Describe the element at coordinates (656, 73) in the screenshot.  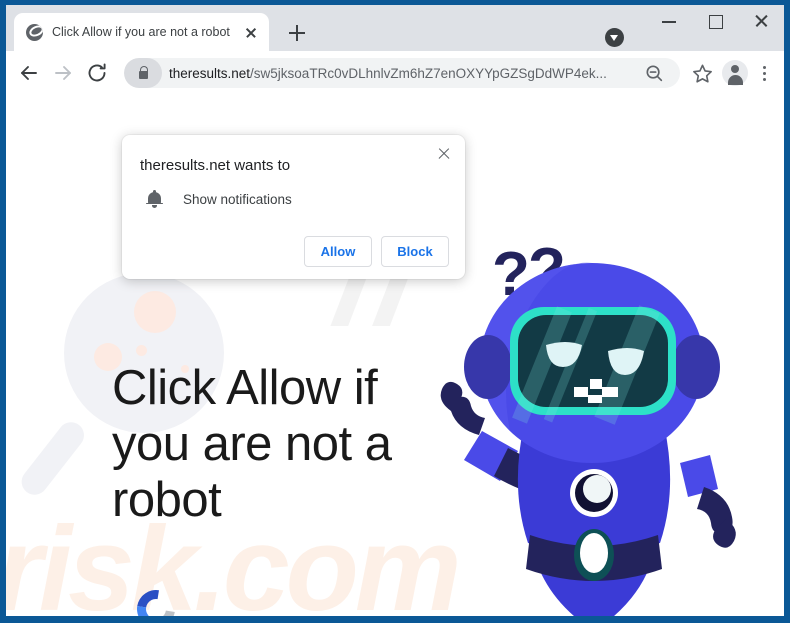
I see `zoom-out-icon` at that location.